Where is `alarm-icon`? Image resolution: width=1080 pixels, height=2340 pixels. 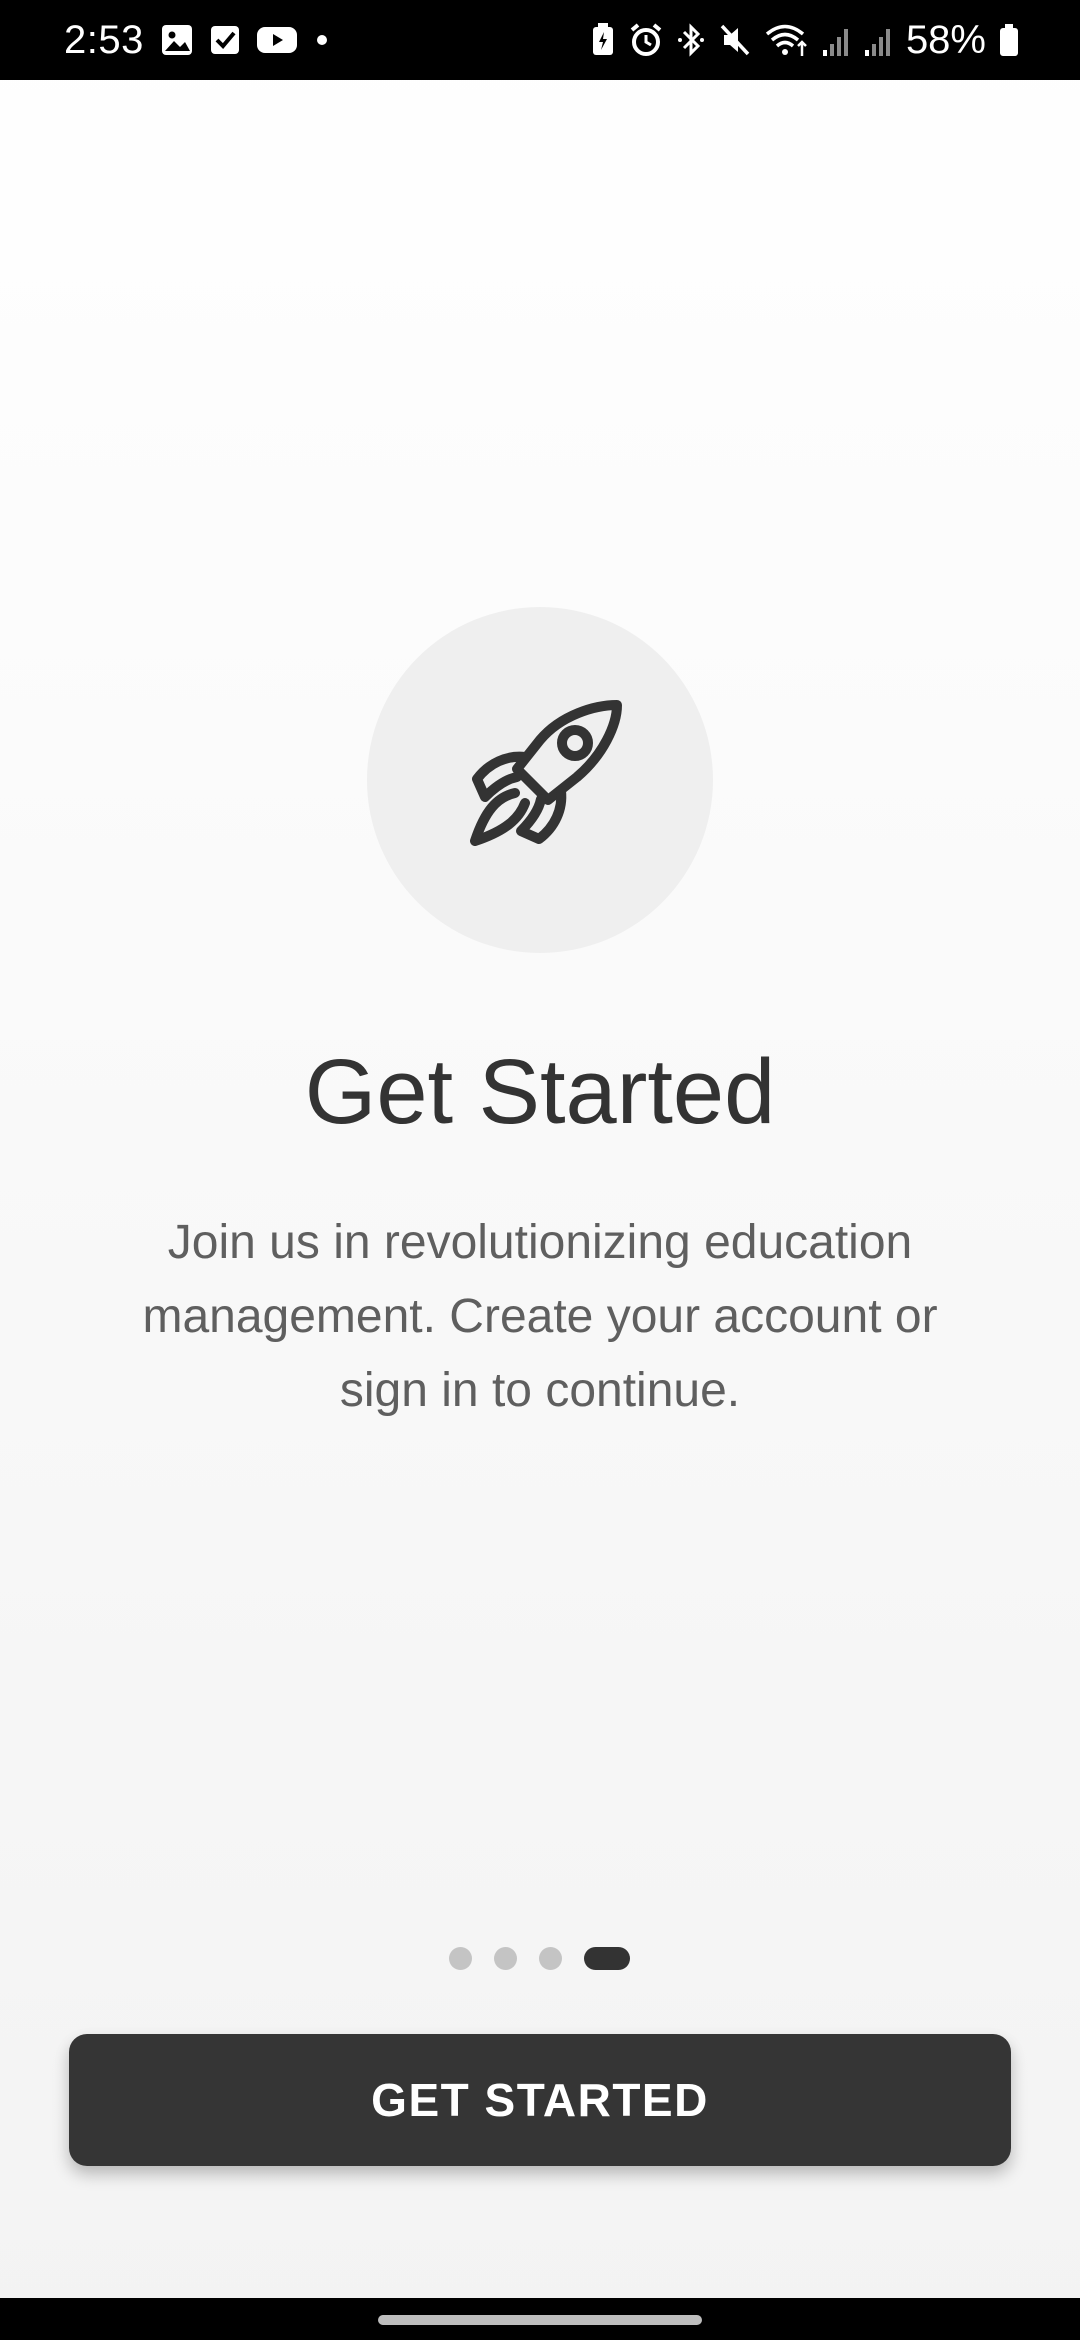
alarm-icon is located at coordinates (646, 39).